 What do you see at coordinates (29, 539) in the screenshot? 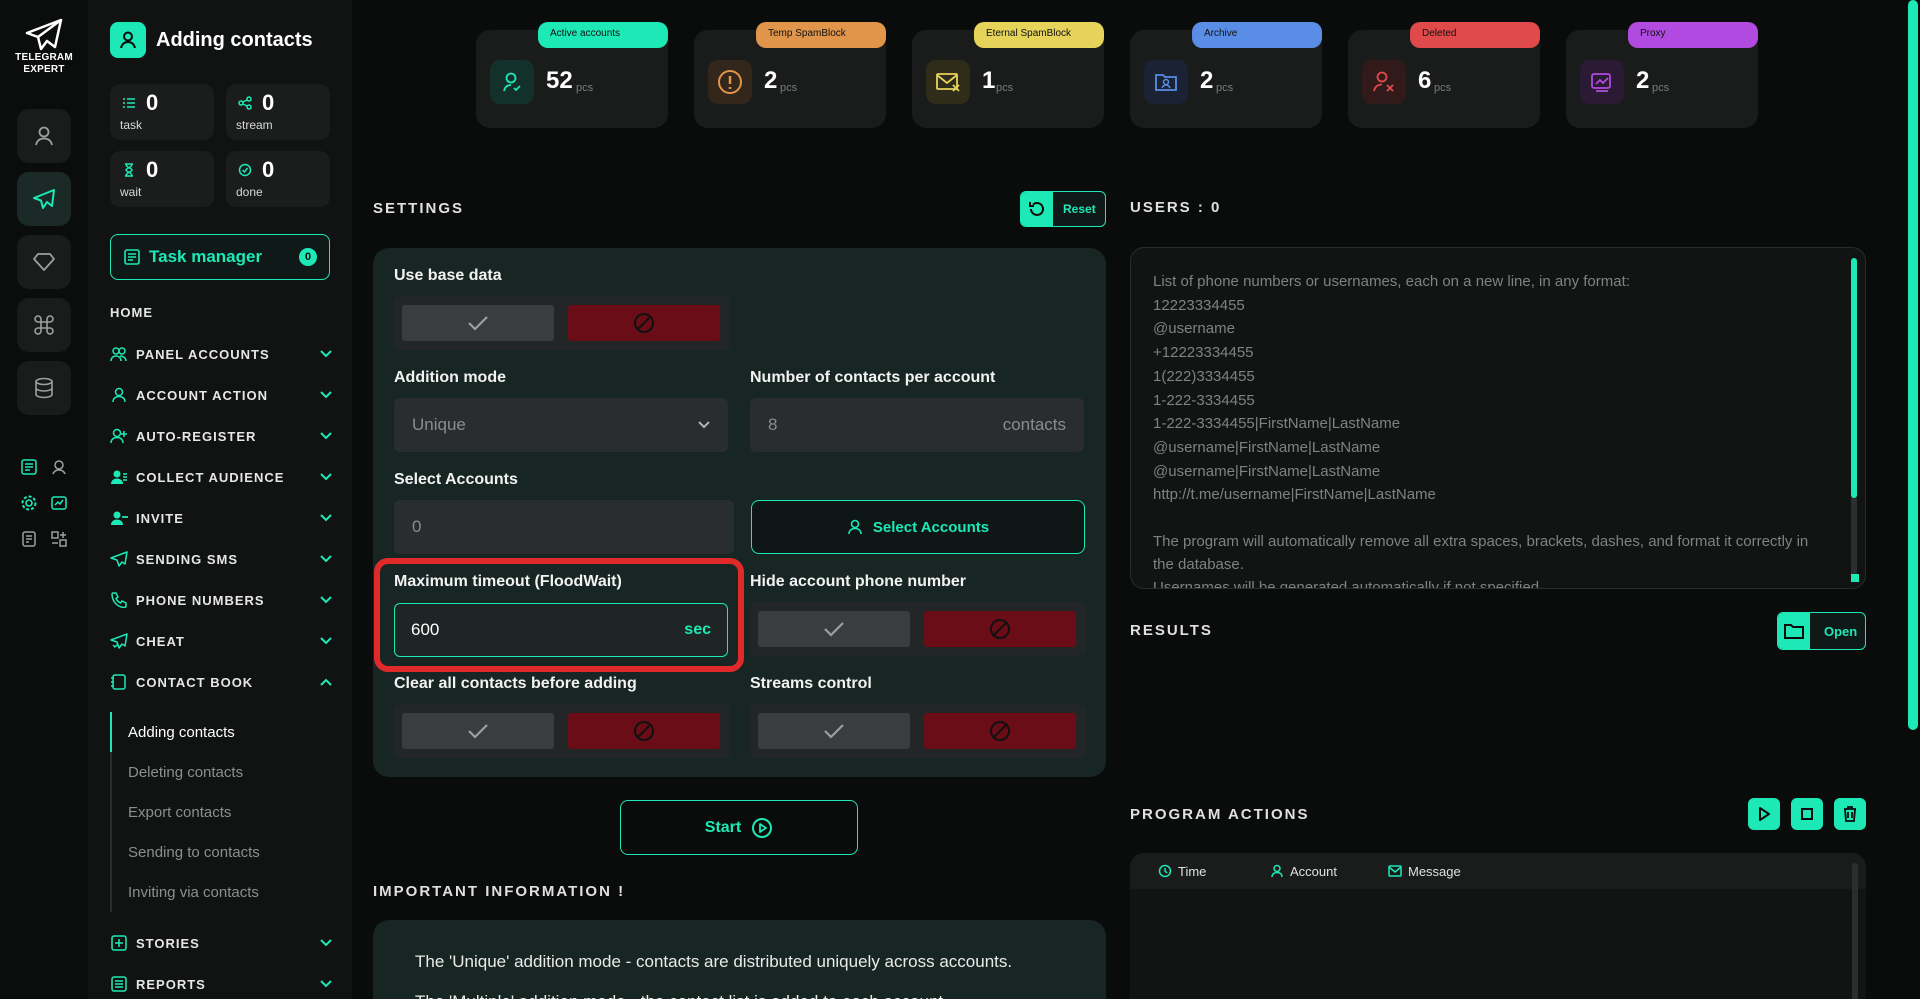
I see `rail-doc-icon` at bounding box center [29, 539].